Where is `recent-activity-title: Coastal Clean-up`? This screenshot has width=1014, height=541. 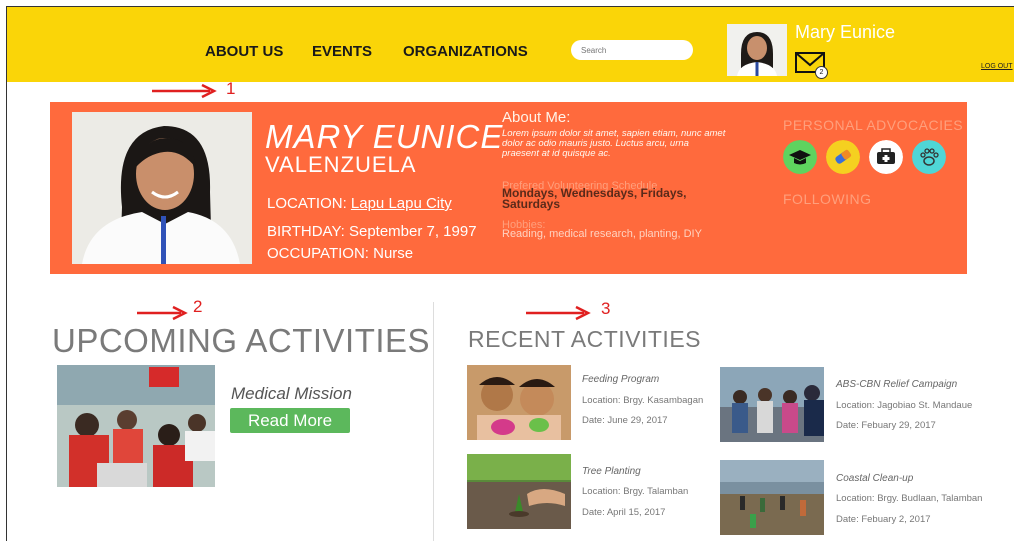 recent-activity-title: Coastal Clean-up is located at coordinates (874, 478).